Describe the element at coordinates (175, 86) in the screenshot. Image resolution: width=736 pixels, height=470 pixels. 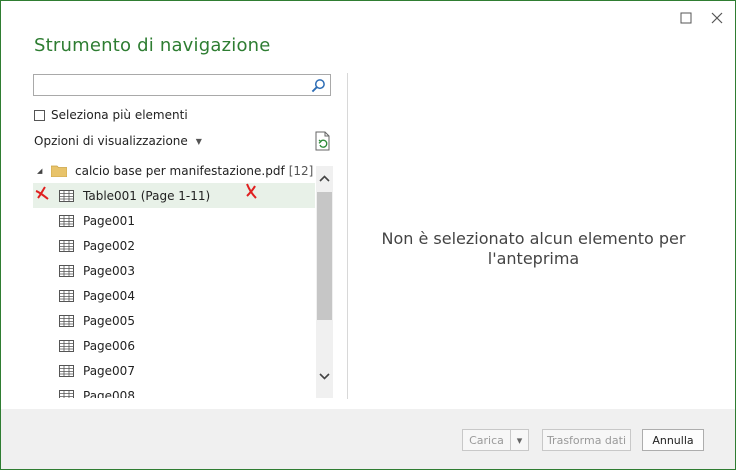
I see `search-input` at that location.